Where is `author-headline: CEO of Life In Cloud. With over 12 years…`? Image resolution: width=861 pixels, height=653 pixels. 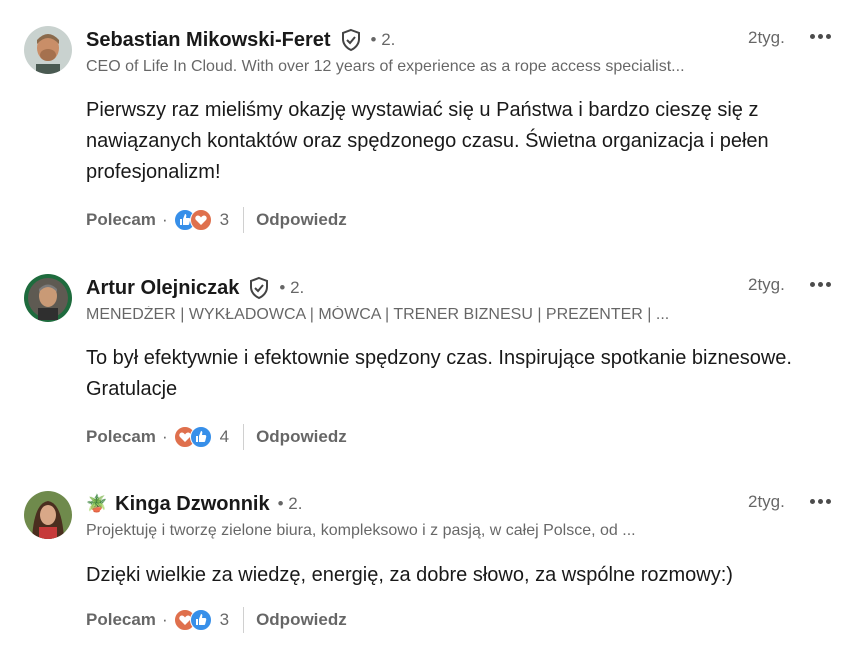 author-headline: CEO of Life In Cloud. With over 12 years… is located at coordinates (385, 66).